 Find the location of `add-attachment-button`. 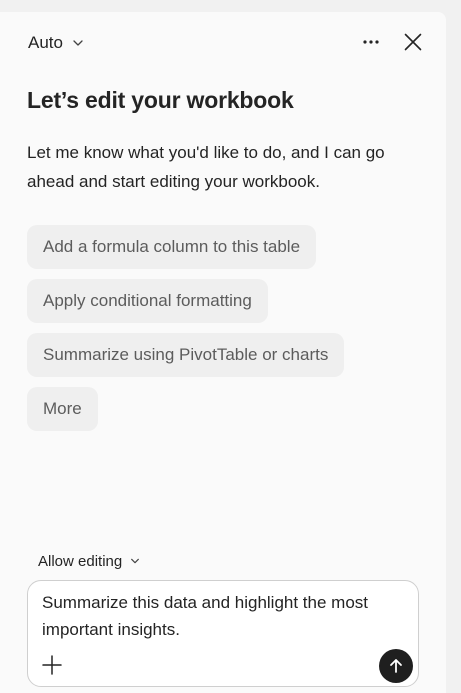

add-attachment-button is located at coordinates (52, 665).